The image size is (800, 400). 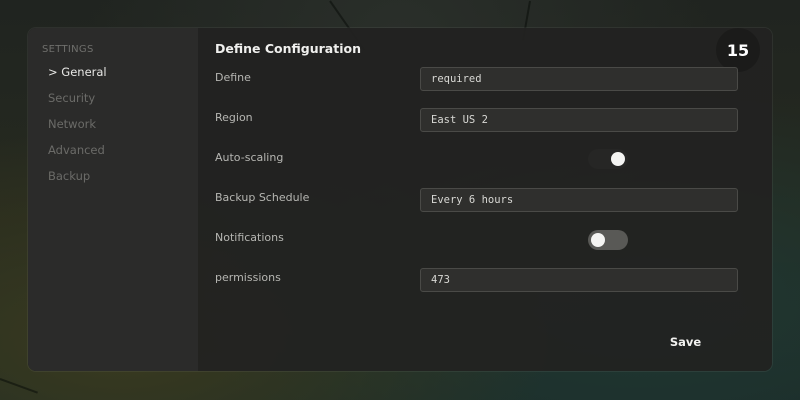 What do you see at coordinates (68, 49) in the screenshot?
I see `sidebar-title: SETTINGS` at bounding box center [68, 49].